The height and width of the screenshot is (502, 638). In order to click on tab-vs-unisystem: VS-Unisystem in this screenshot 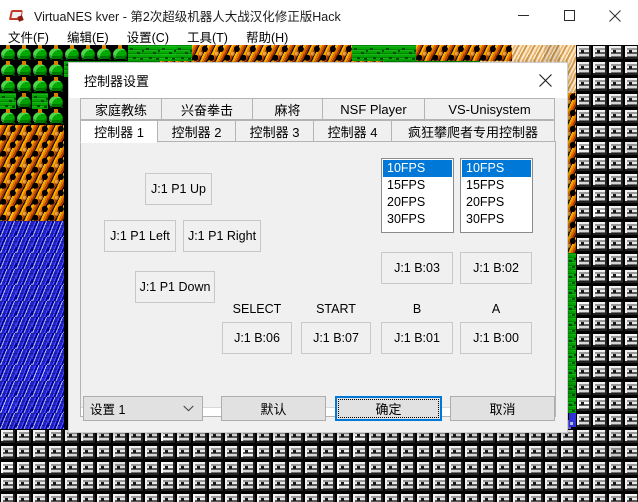, I will do `click(489, 109)`.